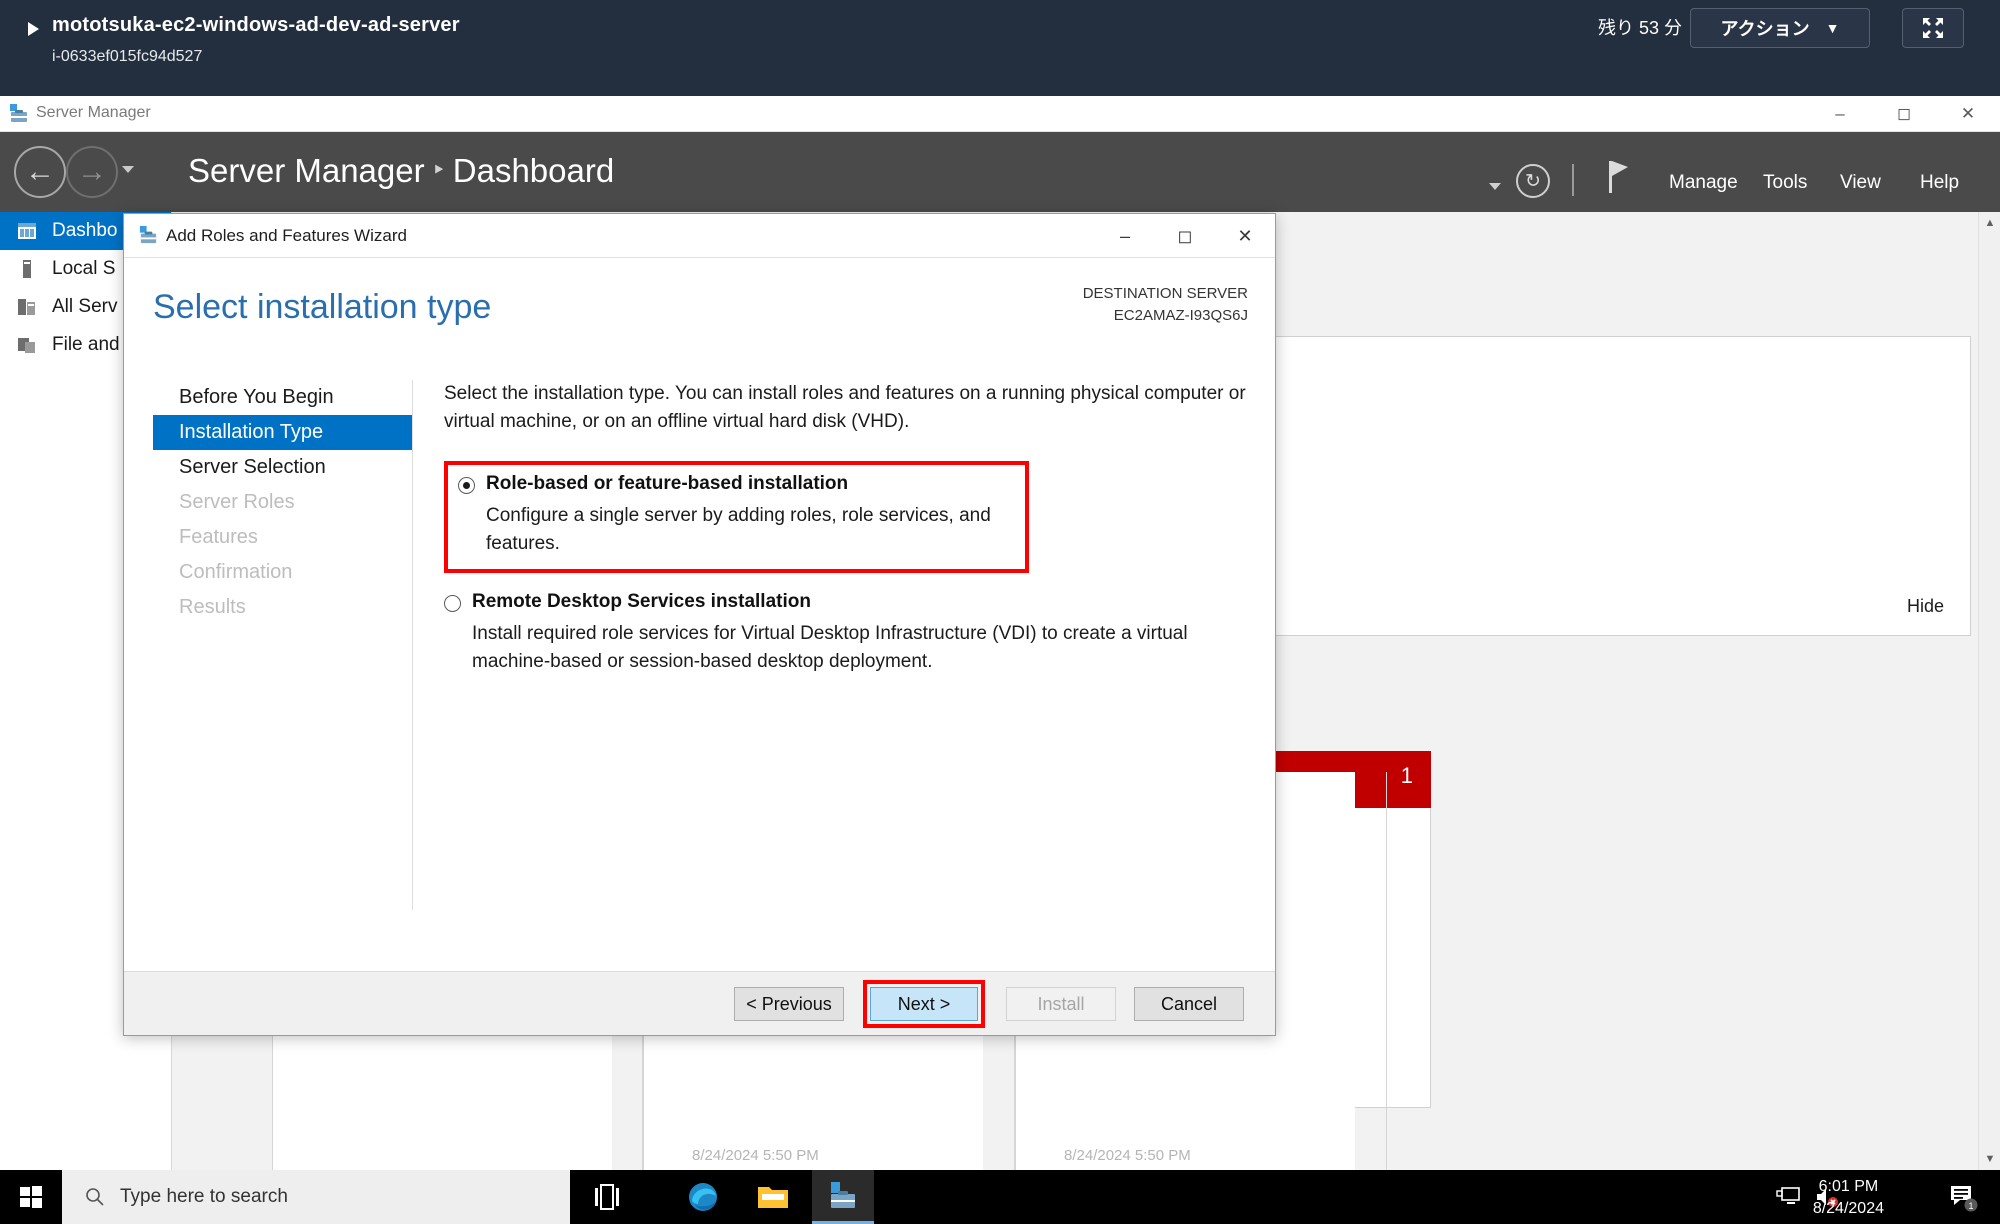 The height and width of the screenshot is (1224, 2000). Describe the element at coordinates (1621, 486) in the screenshot. I see `welcome-panel: Hide` at that location.